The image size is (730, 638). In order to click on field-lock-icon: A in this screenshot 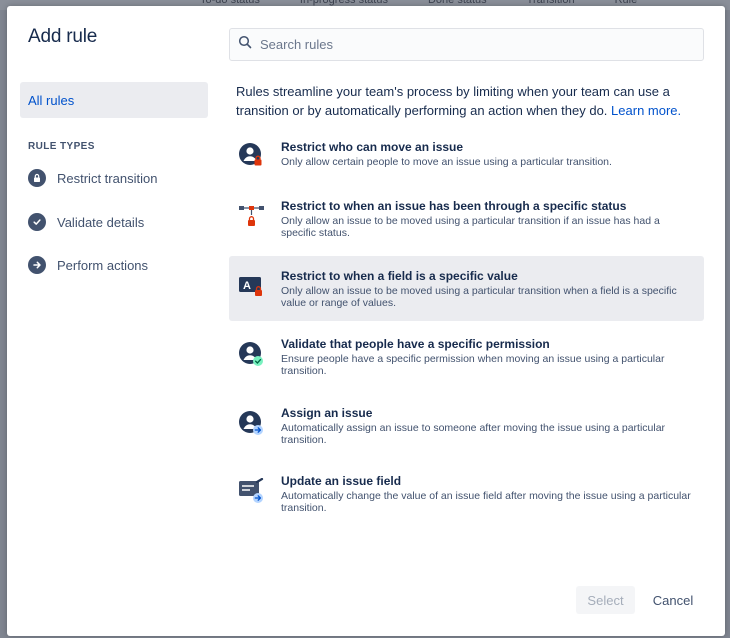, I will do `click(252, 289)`.